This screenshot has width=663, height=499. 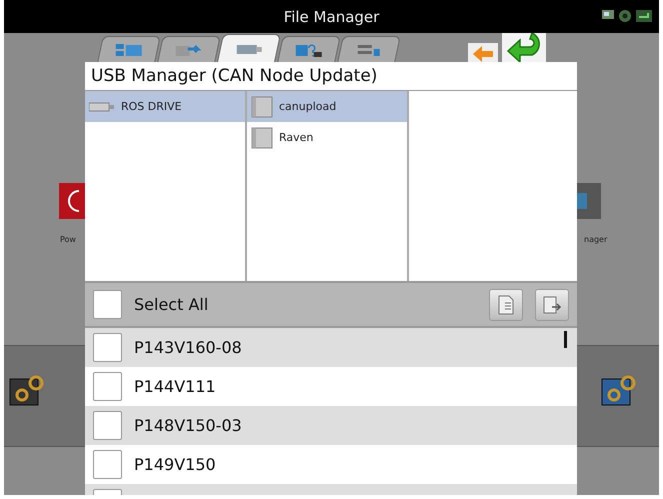 What do you see at coordinates (331, 347) in the screenshot?
I see `file-row: P143V160-08` at bounding box center [331, 347].